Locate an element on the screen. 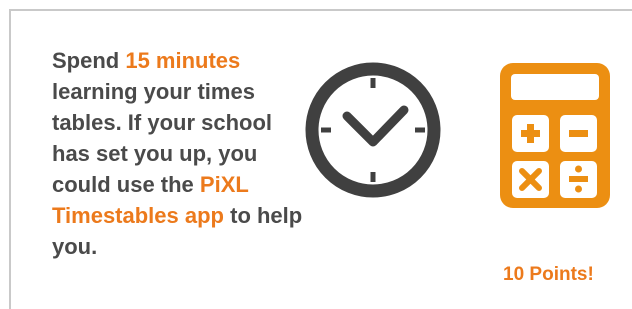  clock-icon is located at coordinates (373, 130).